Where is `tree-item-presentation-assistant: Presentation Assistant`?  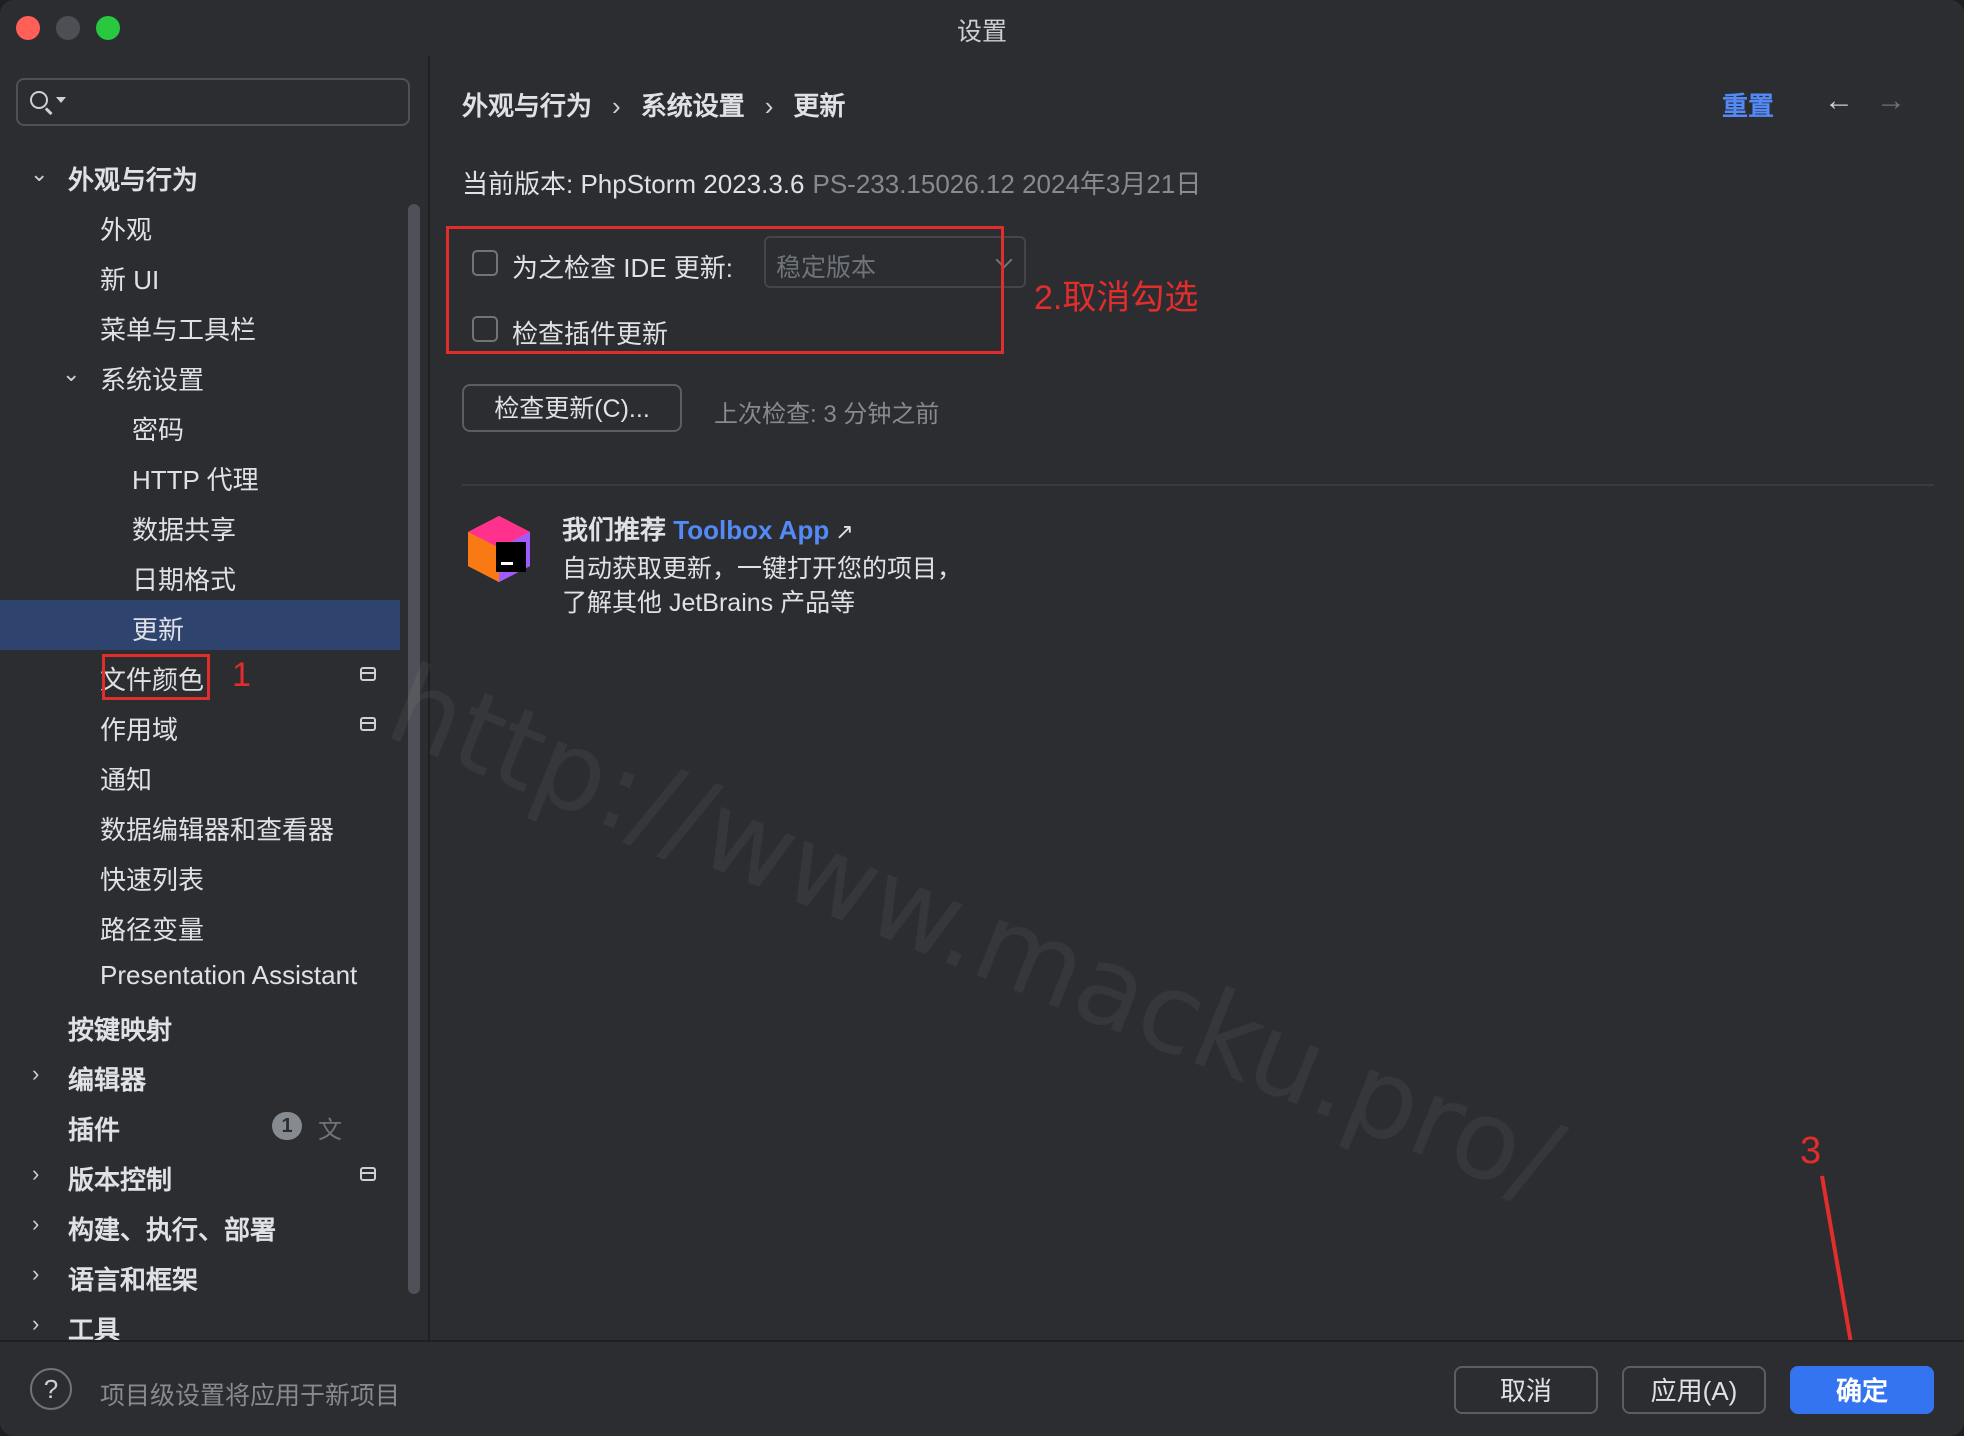 tree-item-presentation-assistant: Presentation Assistant is located at coordinates (200, 975).